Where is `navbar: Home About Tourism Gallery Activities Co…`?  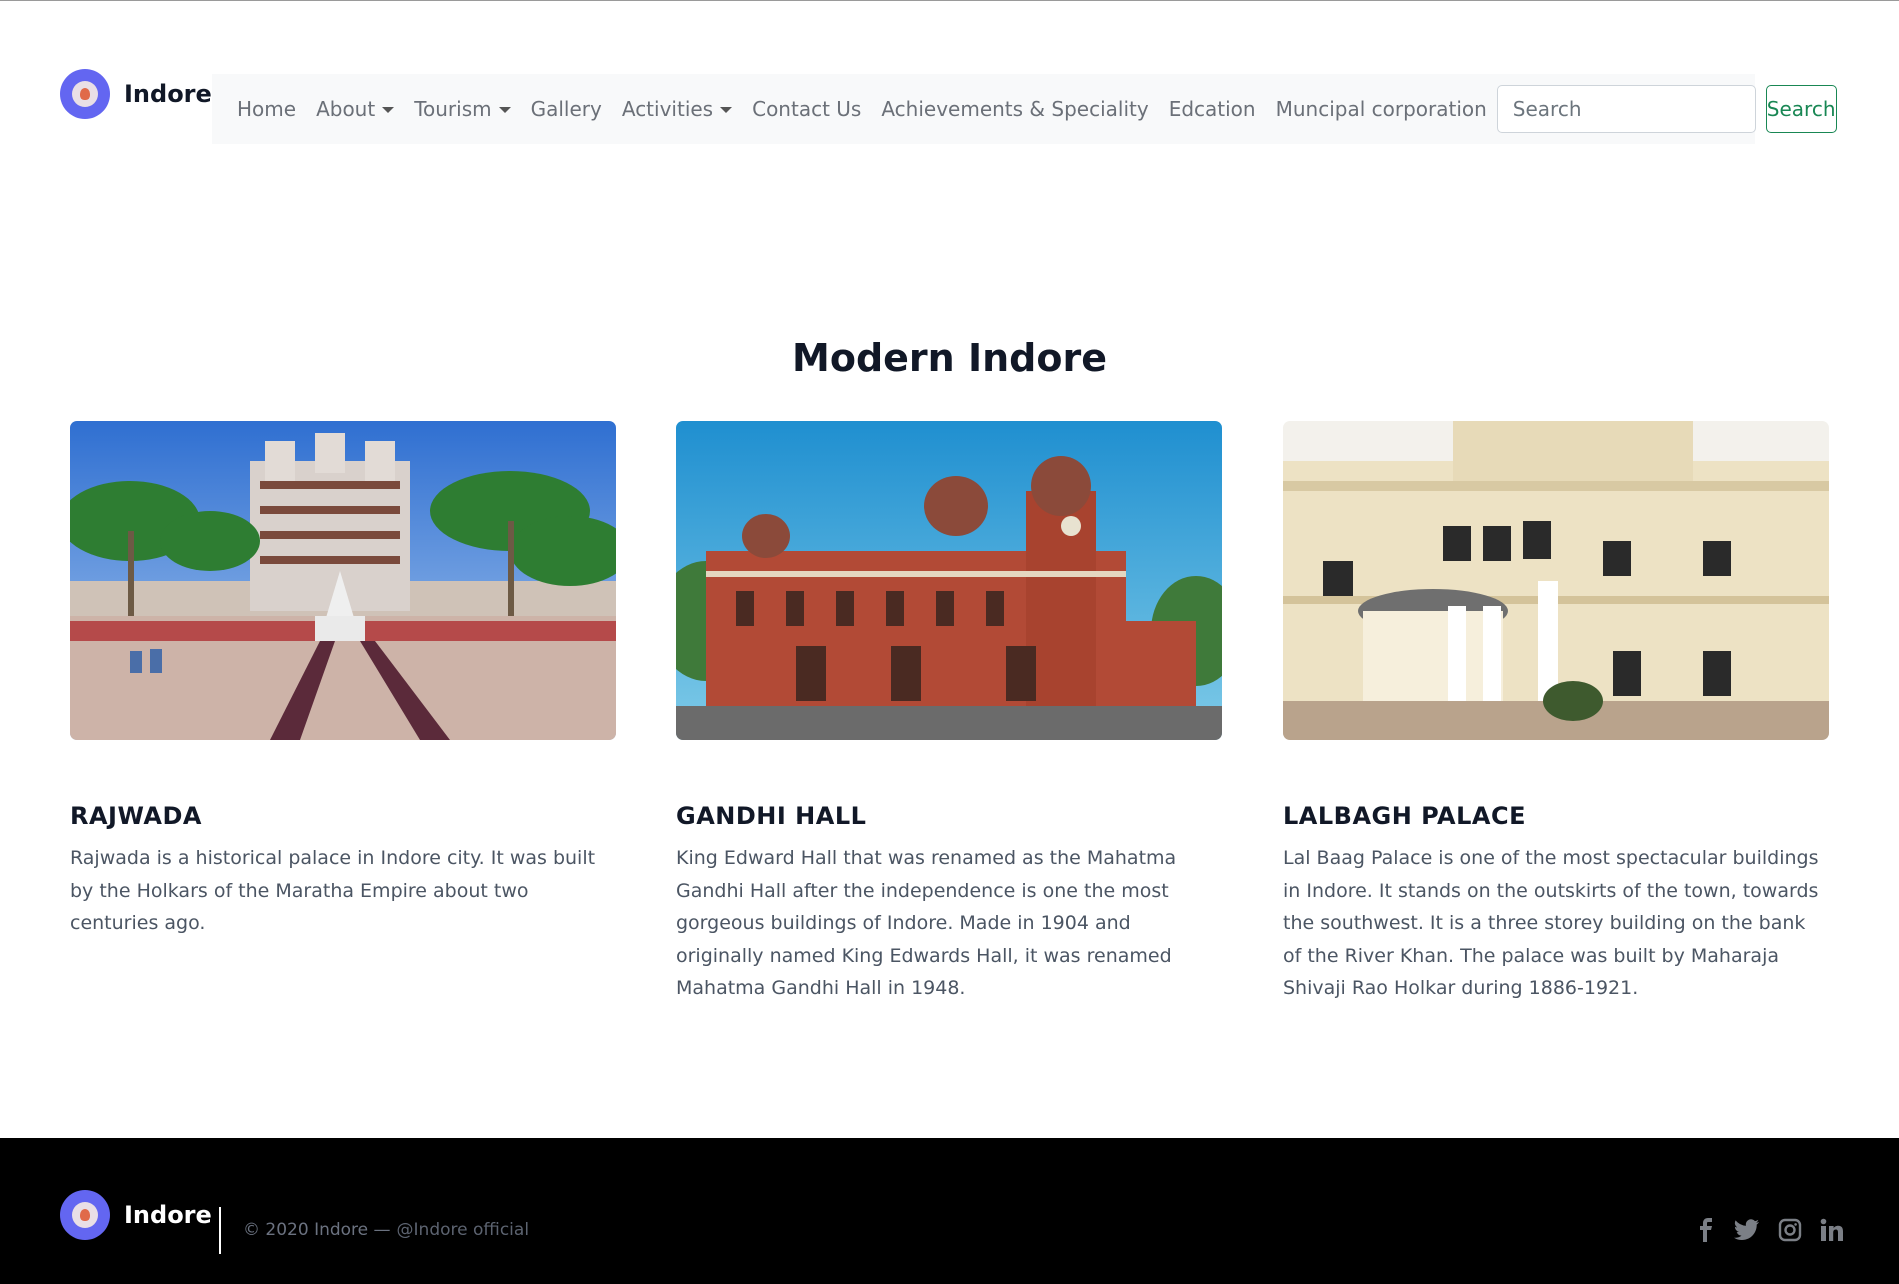
navbar: Home About Tourism Gallery Activities Co… is located at coordinates (1024, 109).